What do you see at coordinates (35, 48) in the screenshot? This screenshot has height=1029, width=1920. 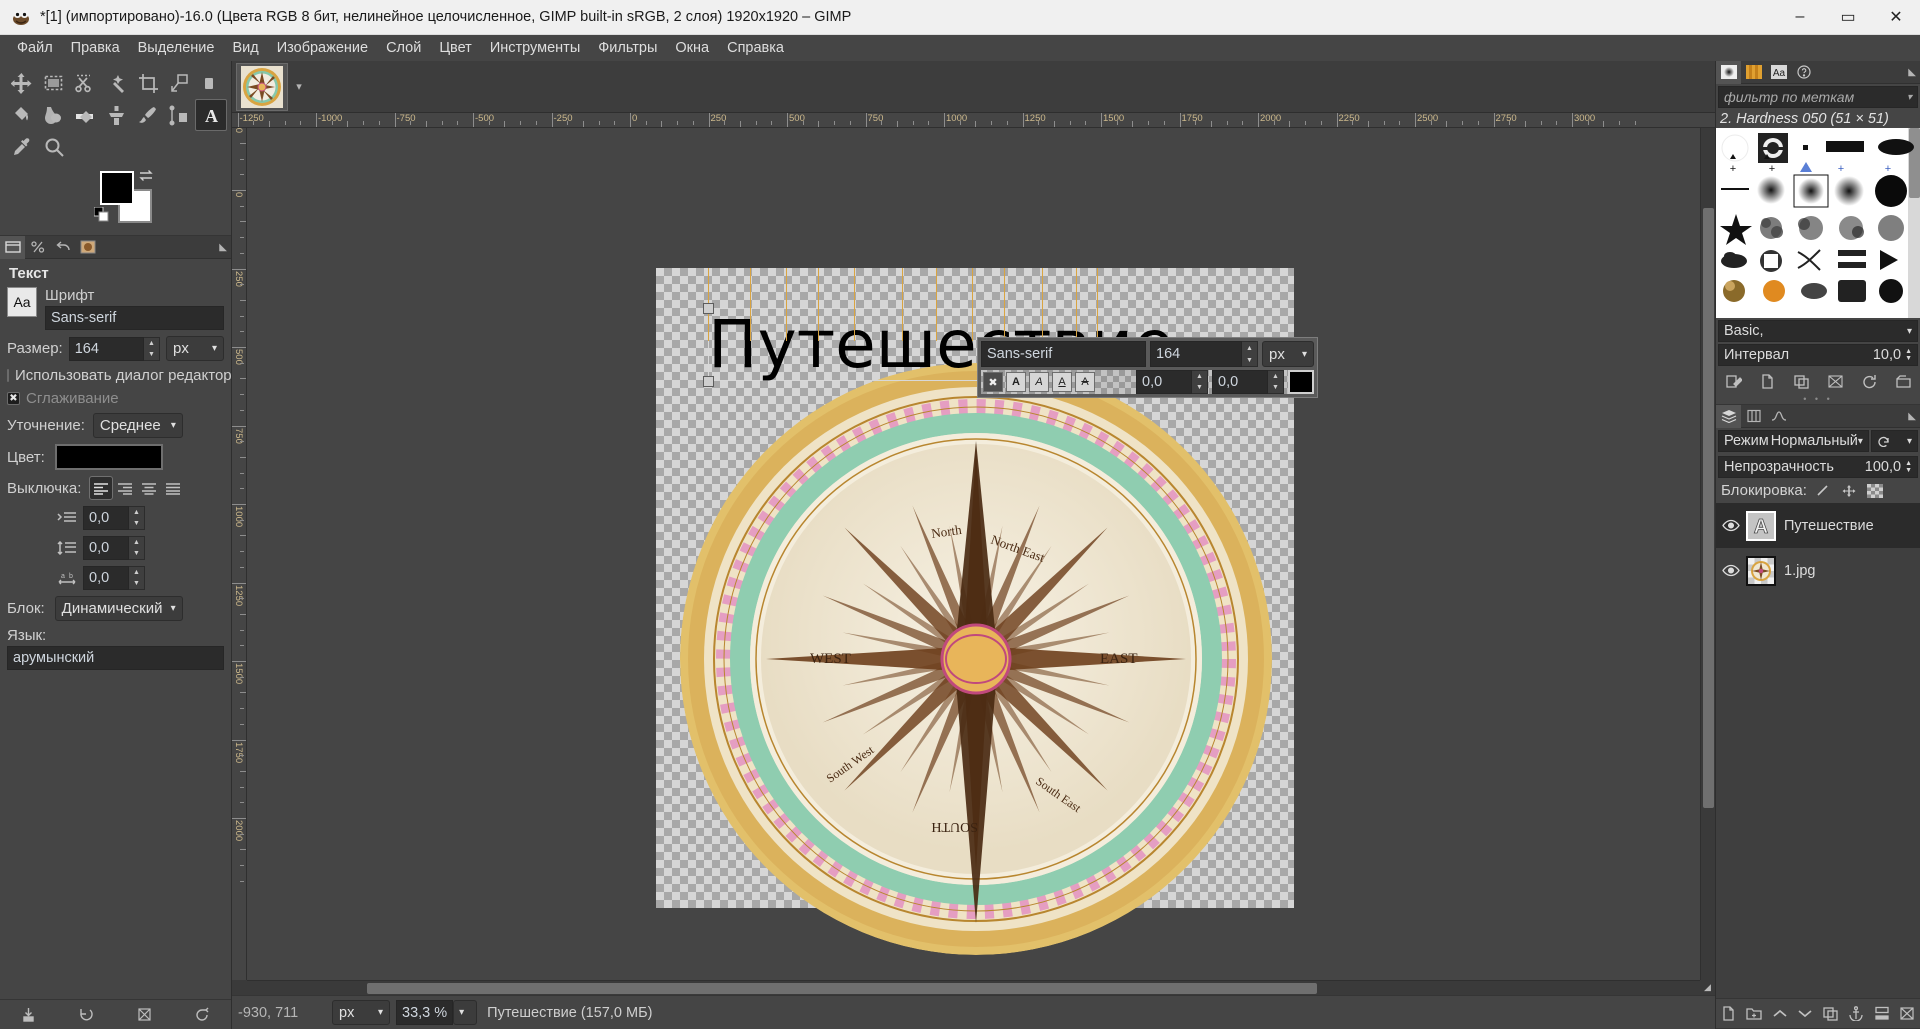 I see `menu-file: Файл` at bounding box center [35, 48].